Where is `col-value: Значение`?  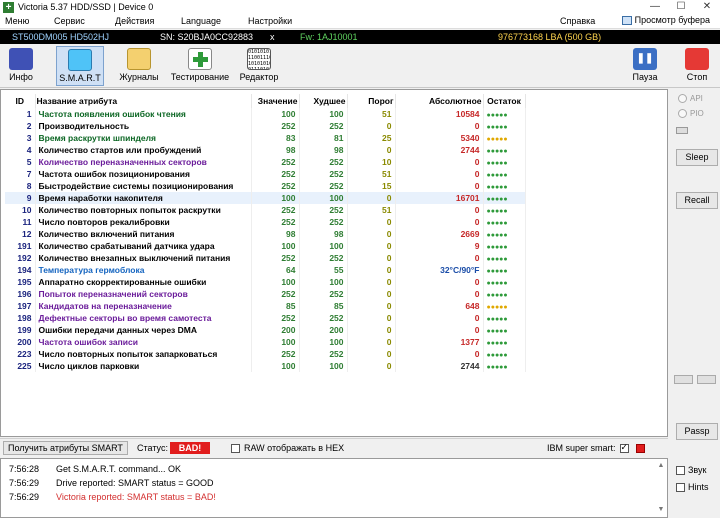
col-value: Значение is located at coordinates (275, 101).